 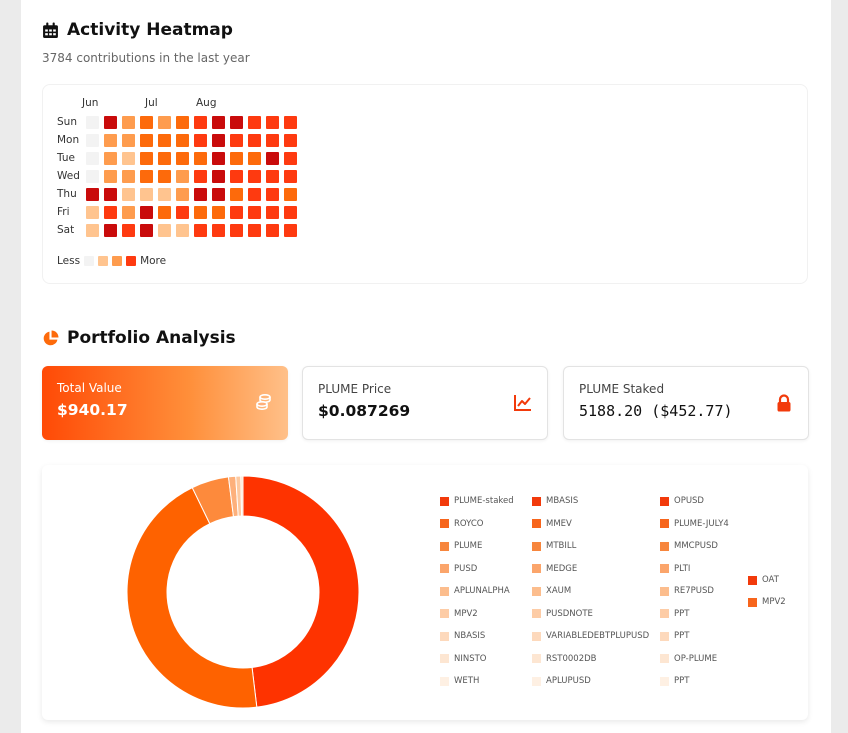 What do you see at coordinates (462, 636) in the screenshot?
I see `legend-item: NBASIS` at bounding box center [462, 636].